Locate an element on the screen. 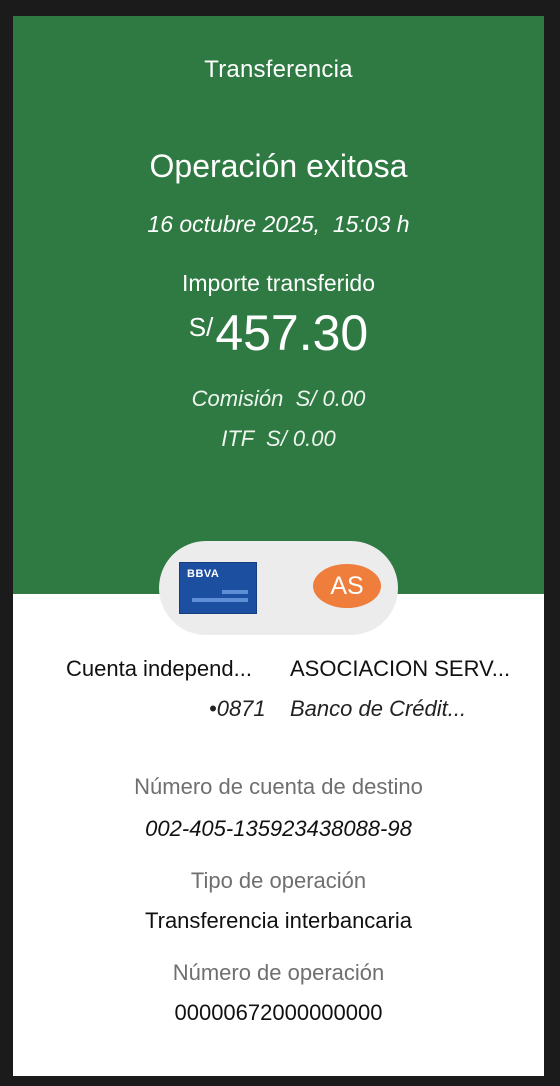  operation-number-value: 00000672000000000 is located at coordinates (278, 1012).